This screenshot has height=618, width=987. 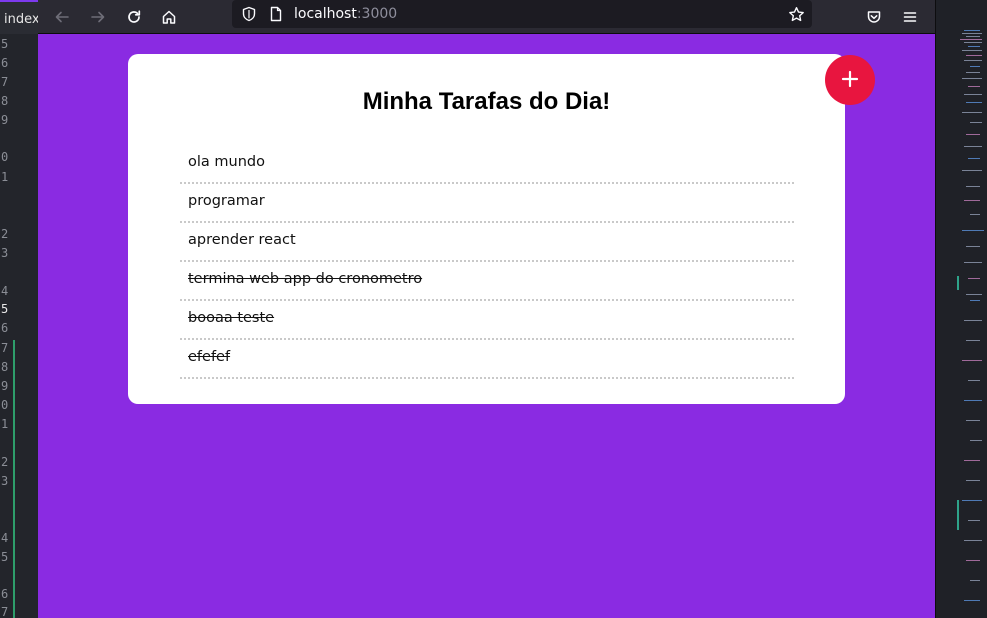 I want to click on task-item: ola mundo, so click(x=487, y=164).